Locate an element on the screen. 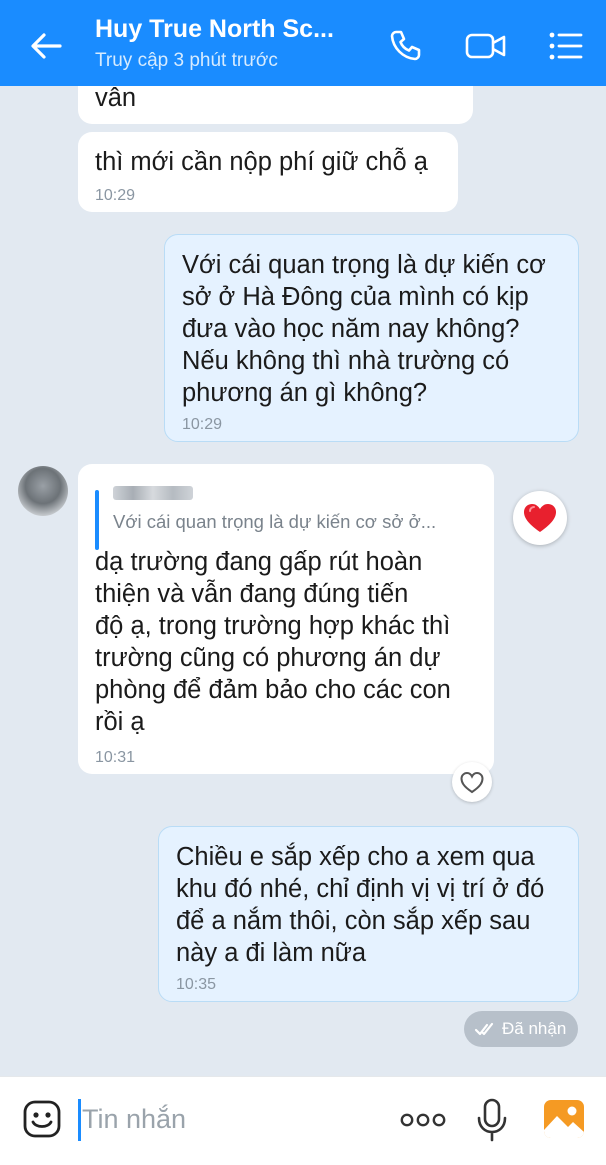  react-button is located at coordinates (472, 782).